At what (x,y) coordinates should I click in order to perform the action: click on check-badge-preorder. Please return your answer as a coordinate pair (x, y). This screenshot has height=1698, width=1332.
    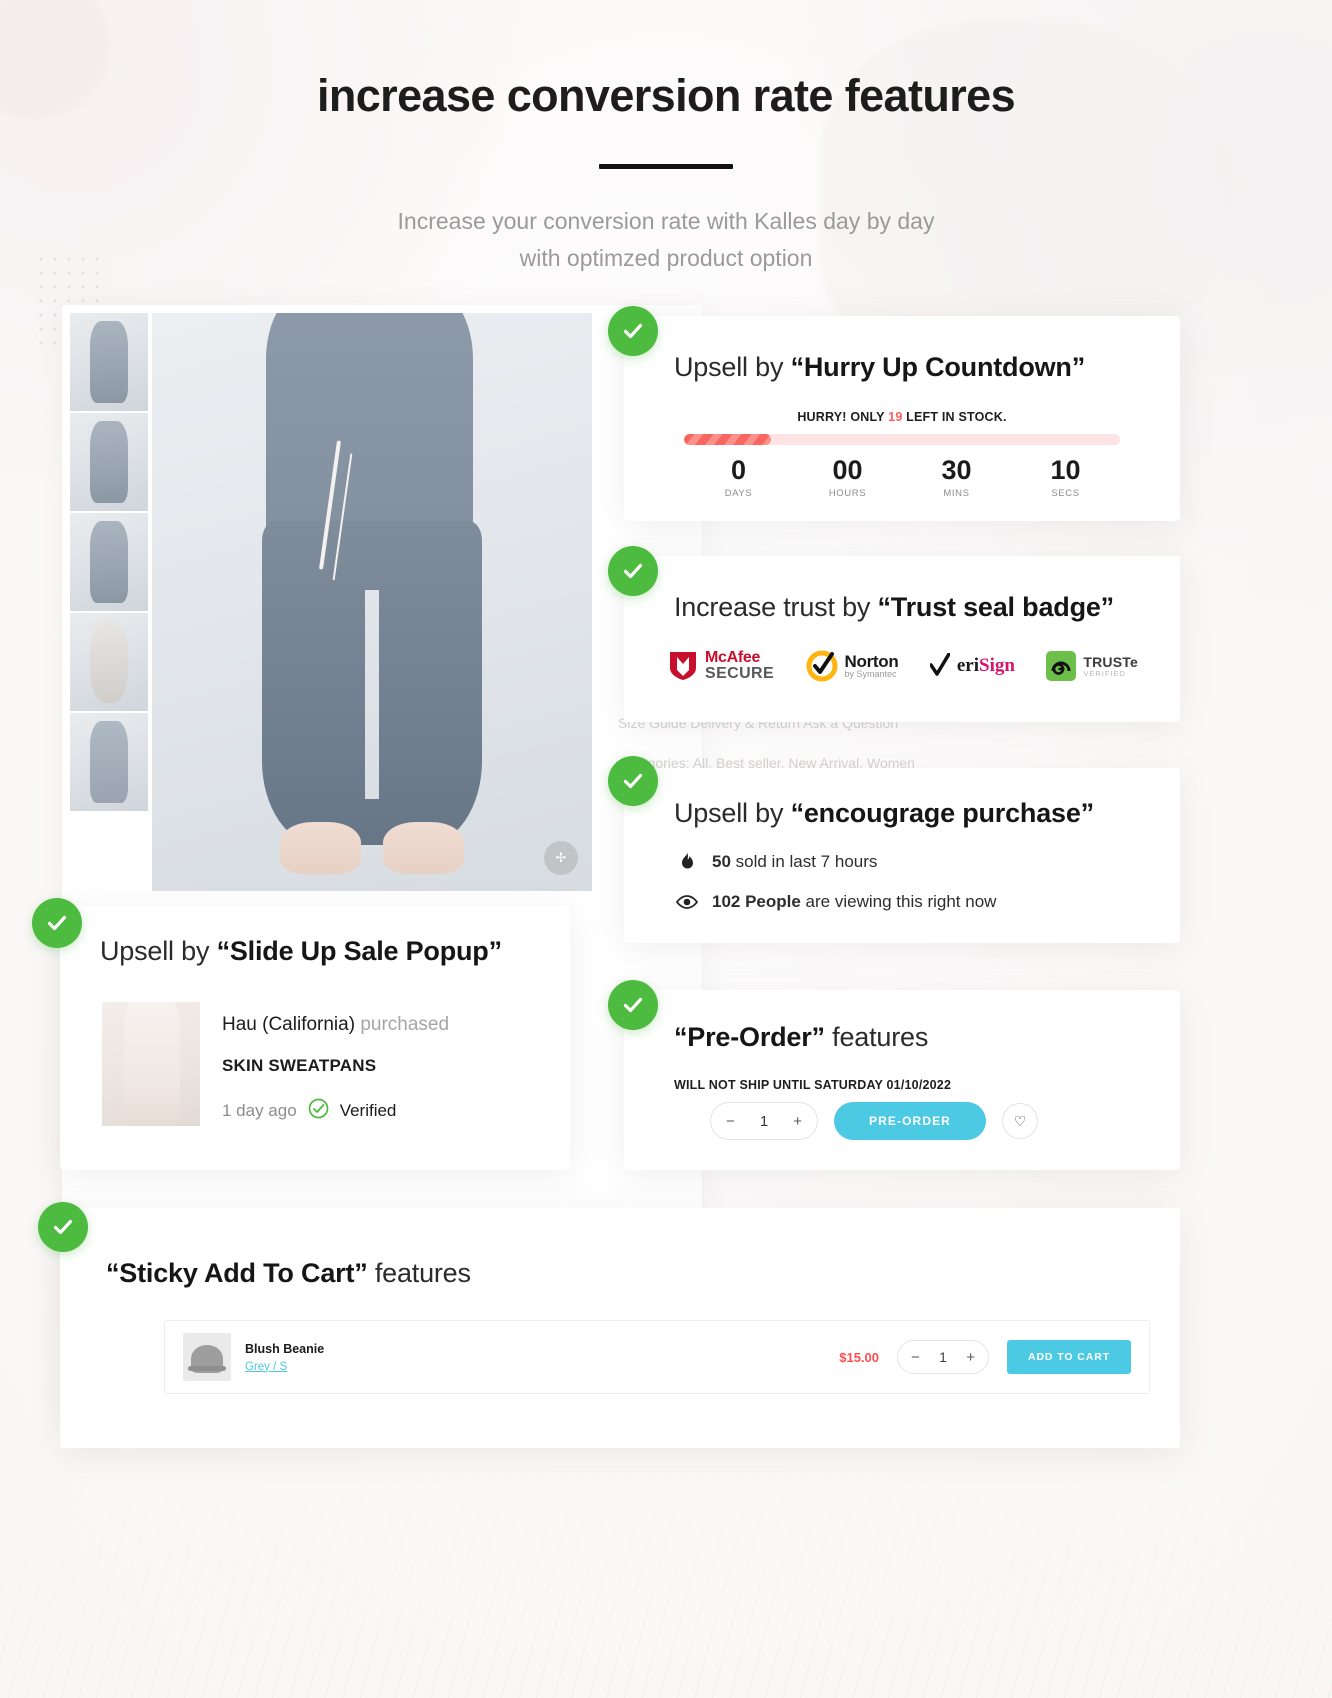
    Looking at the image, I should click on (633, 1005).